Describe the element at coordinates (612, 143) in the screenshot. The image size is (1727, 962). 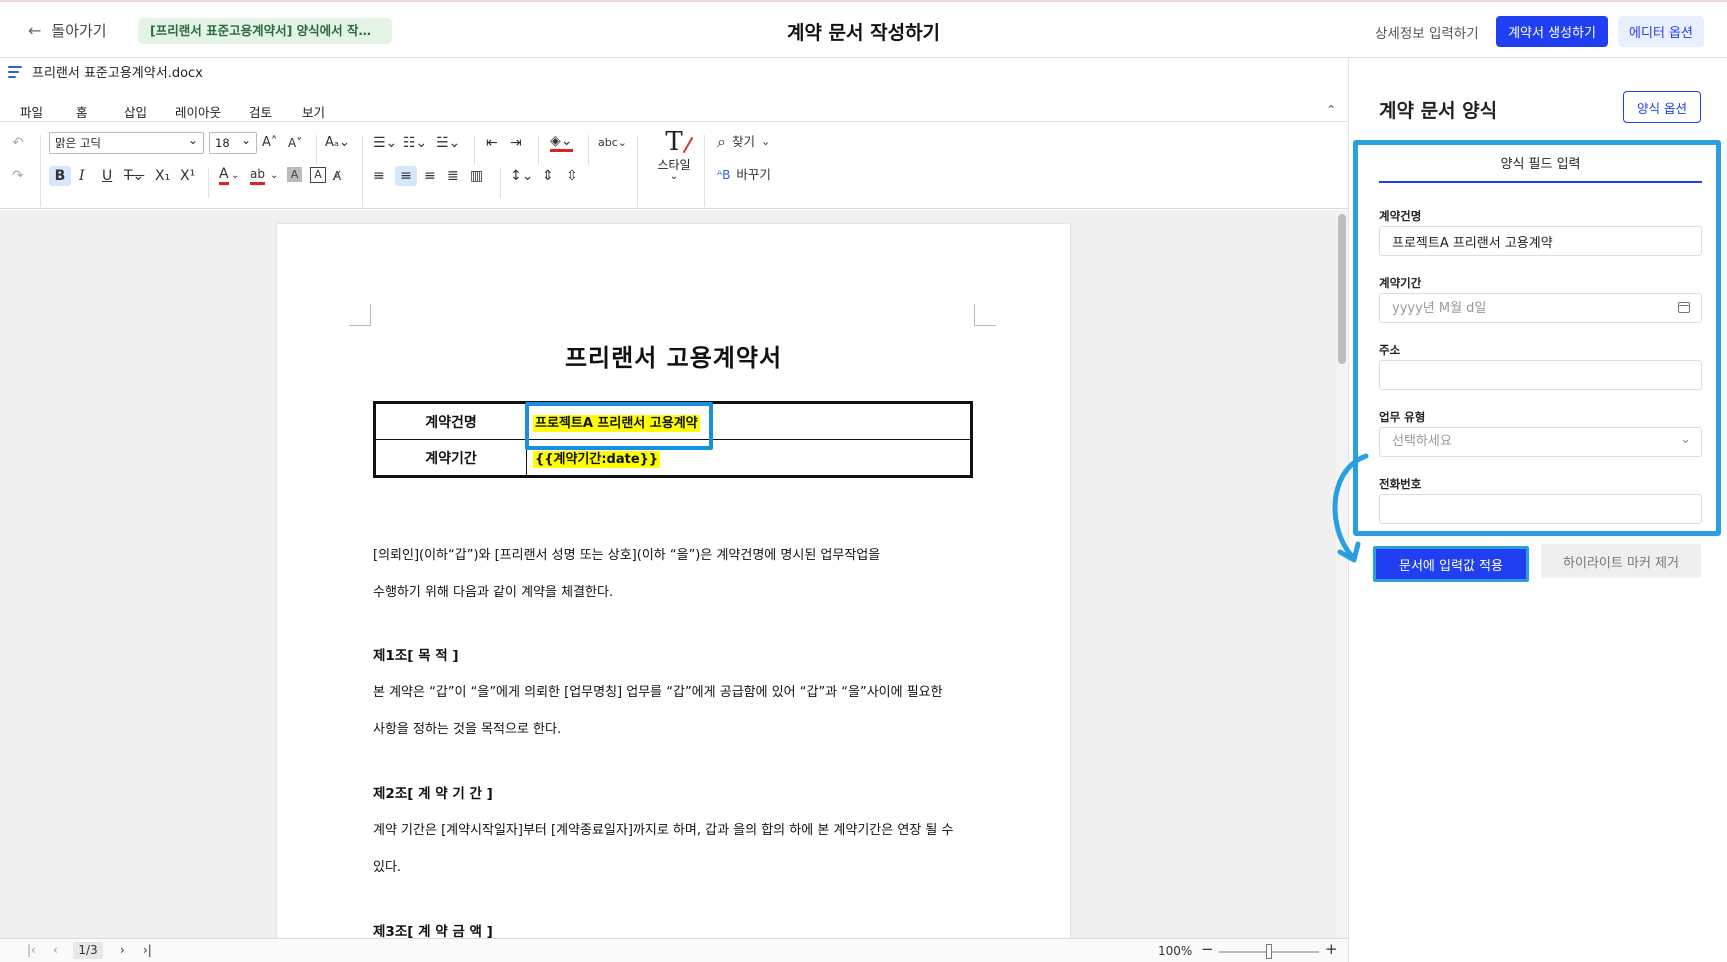
I see `spelling-icon: abc⌄` at that location.